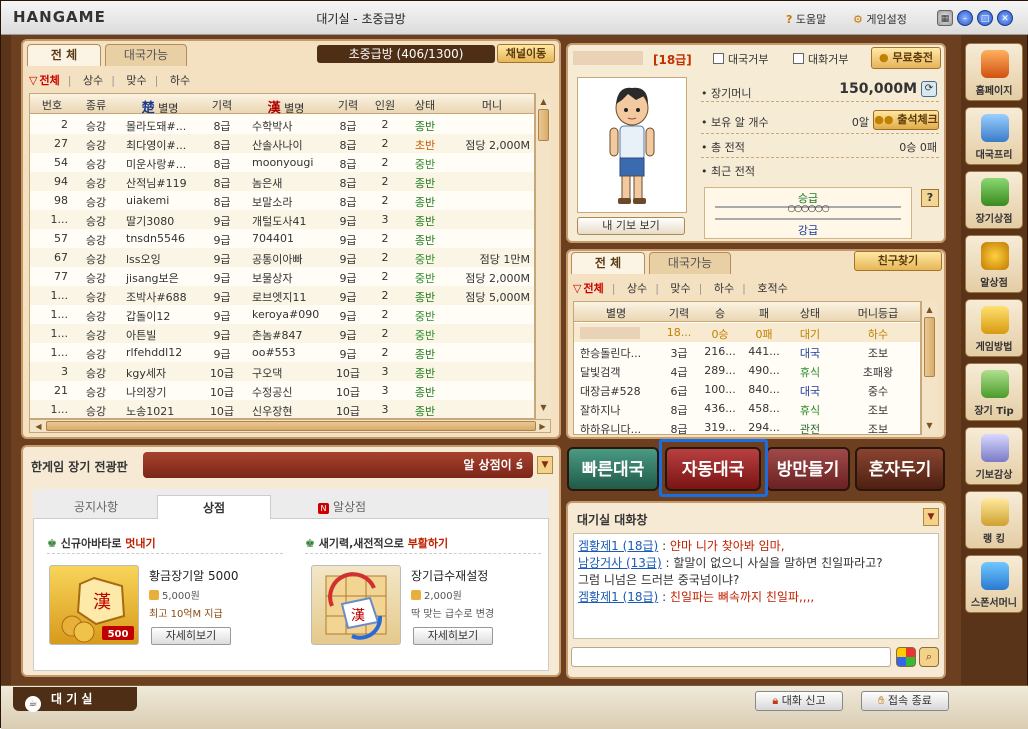 This screenshot has height=729, width=1028. I want to click on promo-reset: ♚ 새기력,새전적으로 부활하기, so click(376, 543).